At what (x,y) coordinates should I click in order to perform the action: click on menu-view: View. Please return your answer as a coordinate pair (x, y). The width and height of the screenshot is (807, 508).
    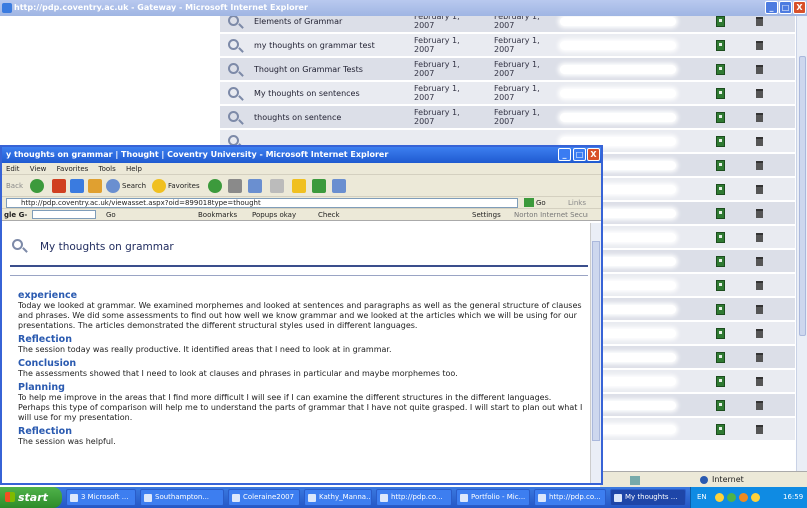
    Looking at the image, I should click on (38, 169).